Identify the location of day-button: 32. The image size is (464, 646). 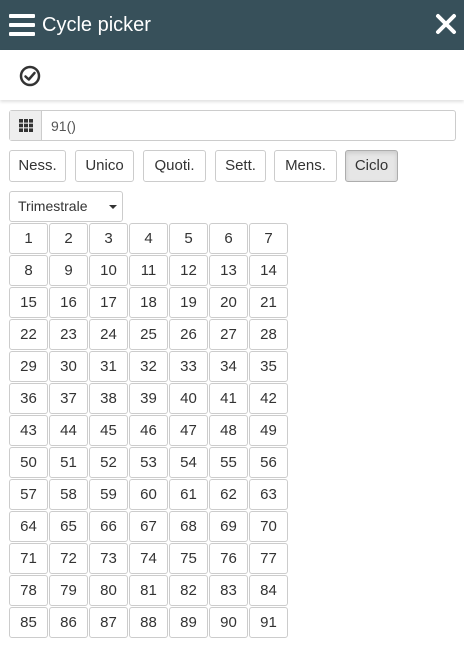
(148, 366).